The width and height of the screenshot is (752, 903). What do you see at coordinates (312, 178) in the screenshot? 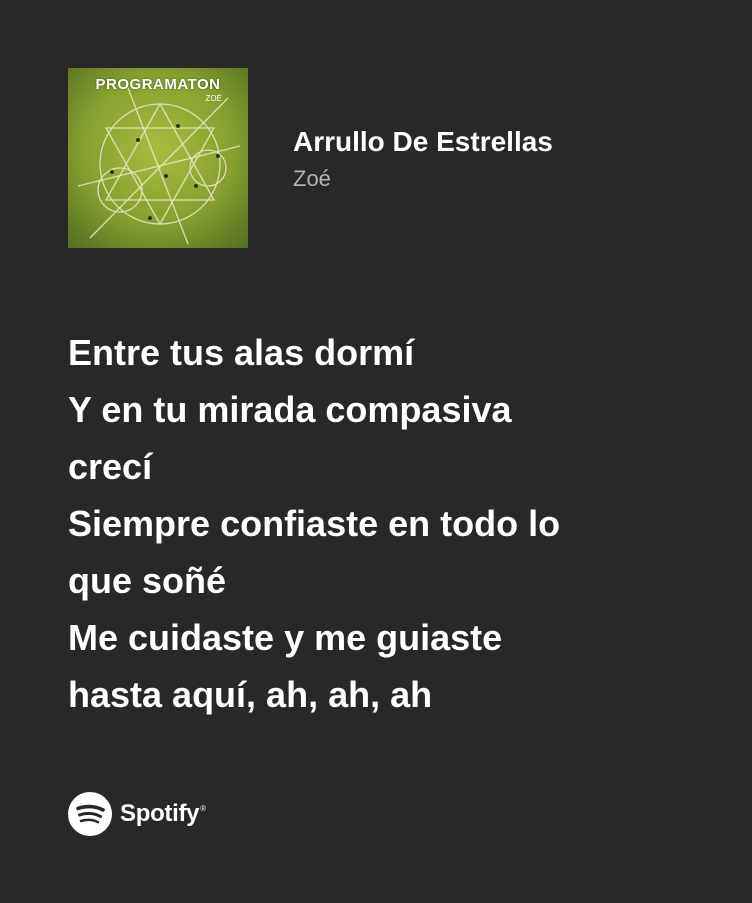
I see `track-artist: Zoé` at bounding box center [312, 178].